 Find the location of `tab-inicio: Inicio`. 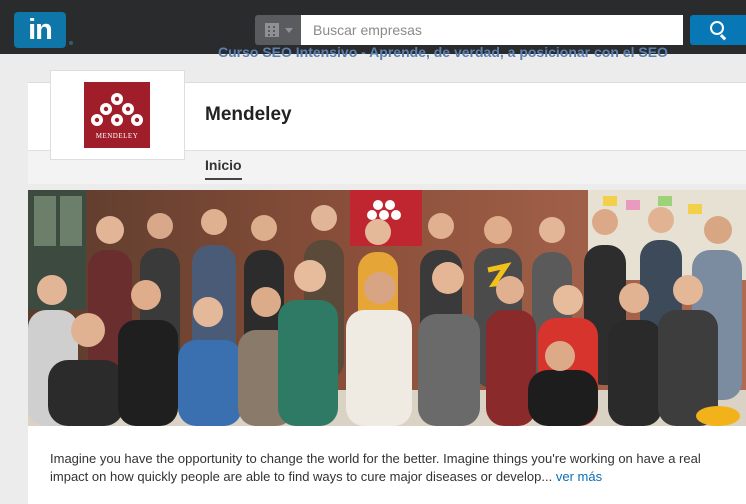

tab-inicio: Inicio is located at coordinates (223, 168).